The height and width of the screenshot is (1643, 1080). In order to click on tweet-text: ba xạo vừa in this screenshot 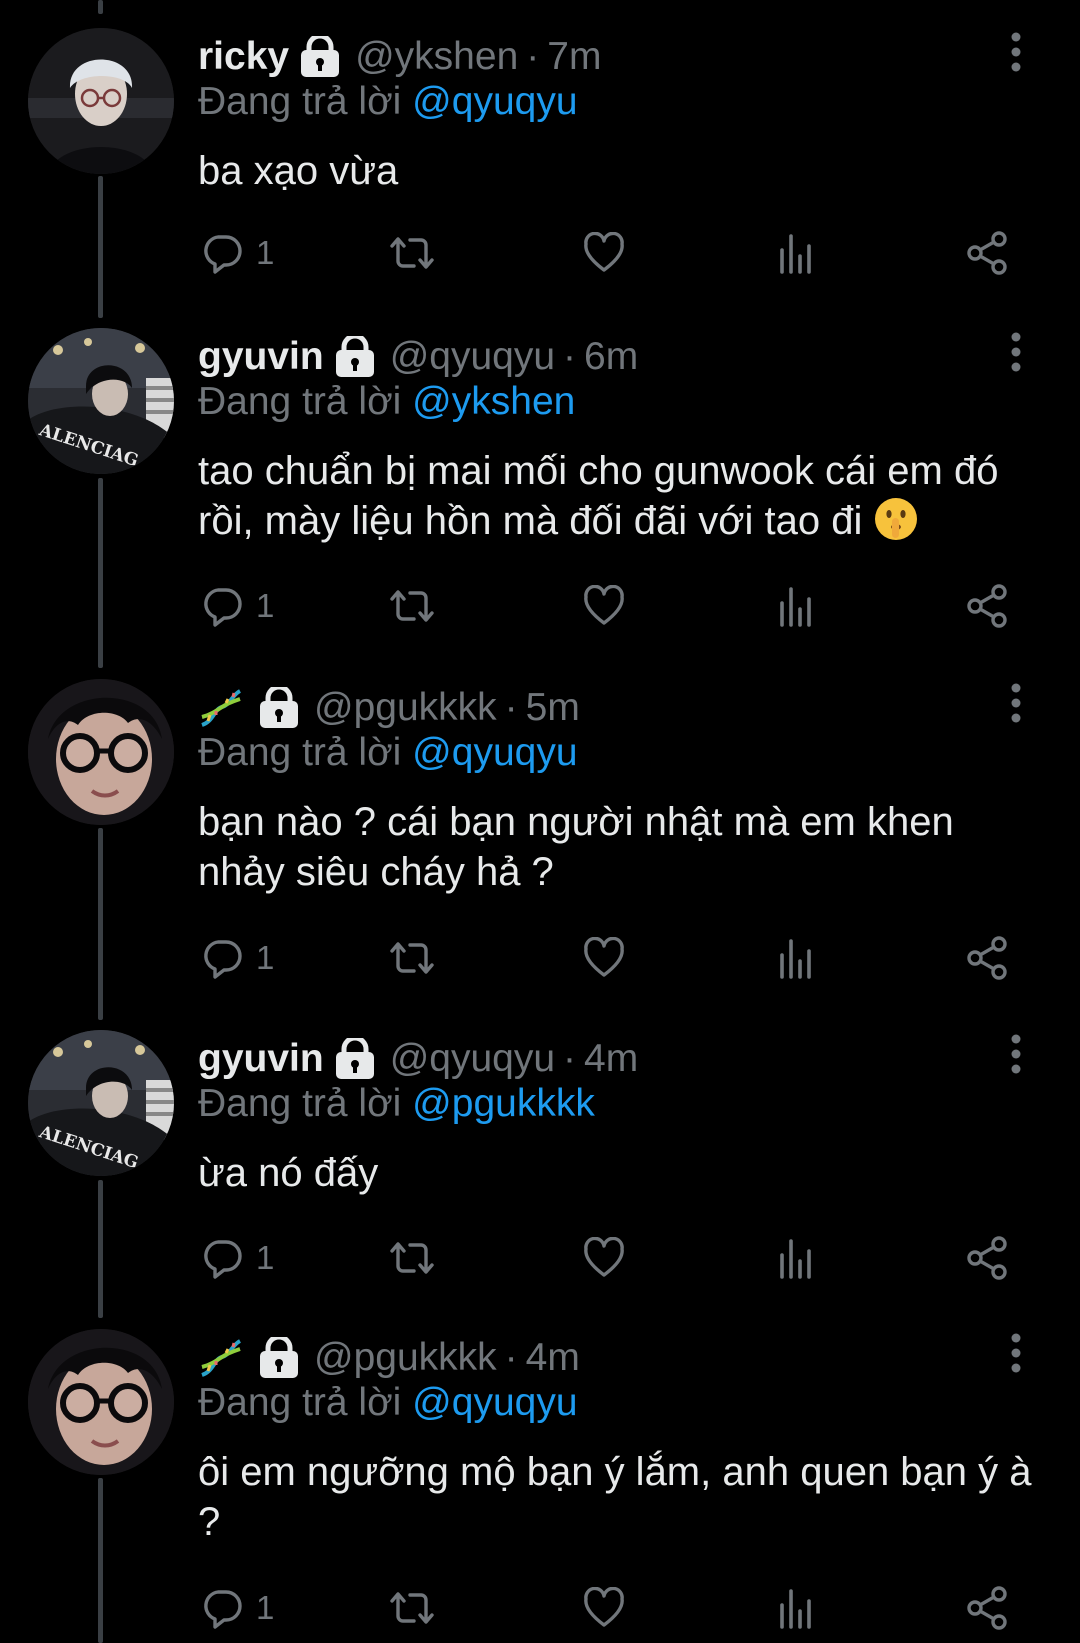, I will do `click(618, 171)`.